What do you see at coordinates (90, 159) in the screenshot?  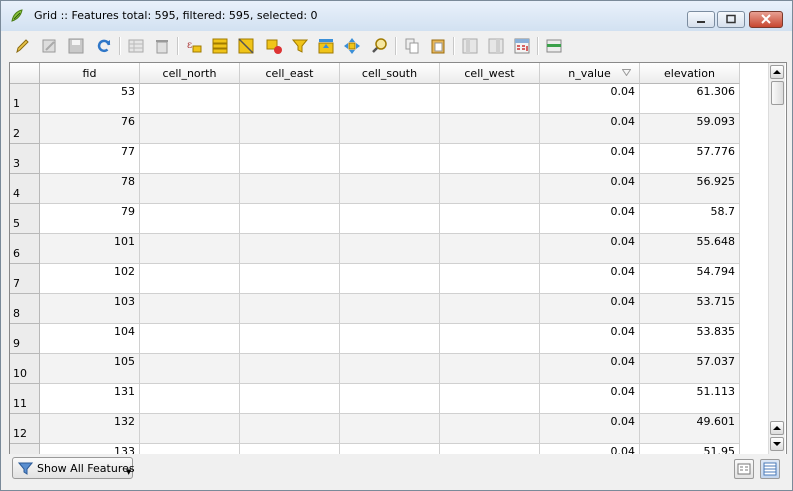 I see `table-cell-fid: 77` at bounding box center [90, 159].